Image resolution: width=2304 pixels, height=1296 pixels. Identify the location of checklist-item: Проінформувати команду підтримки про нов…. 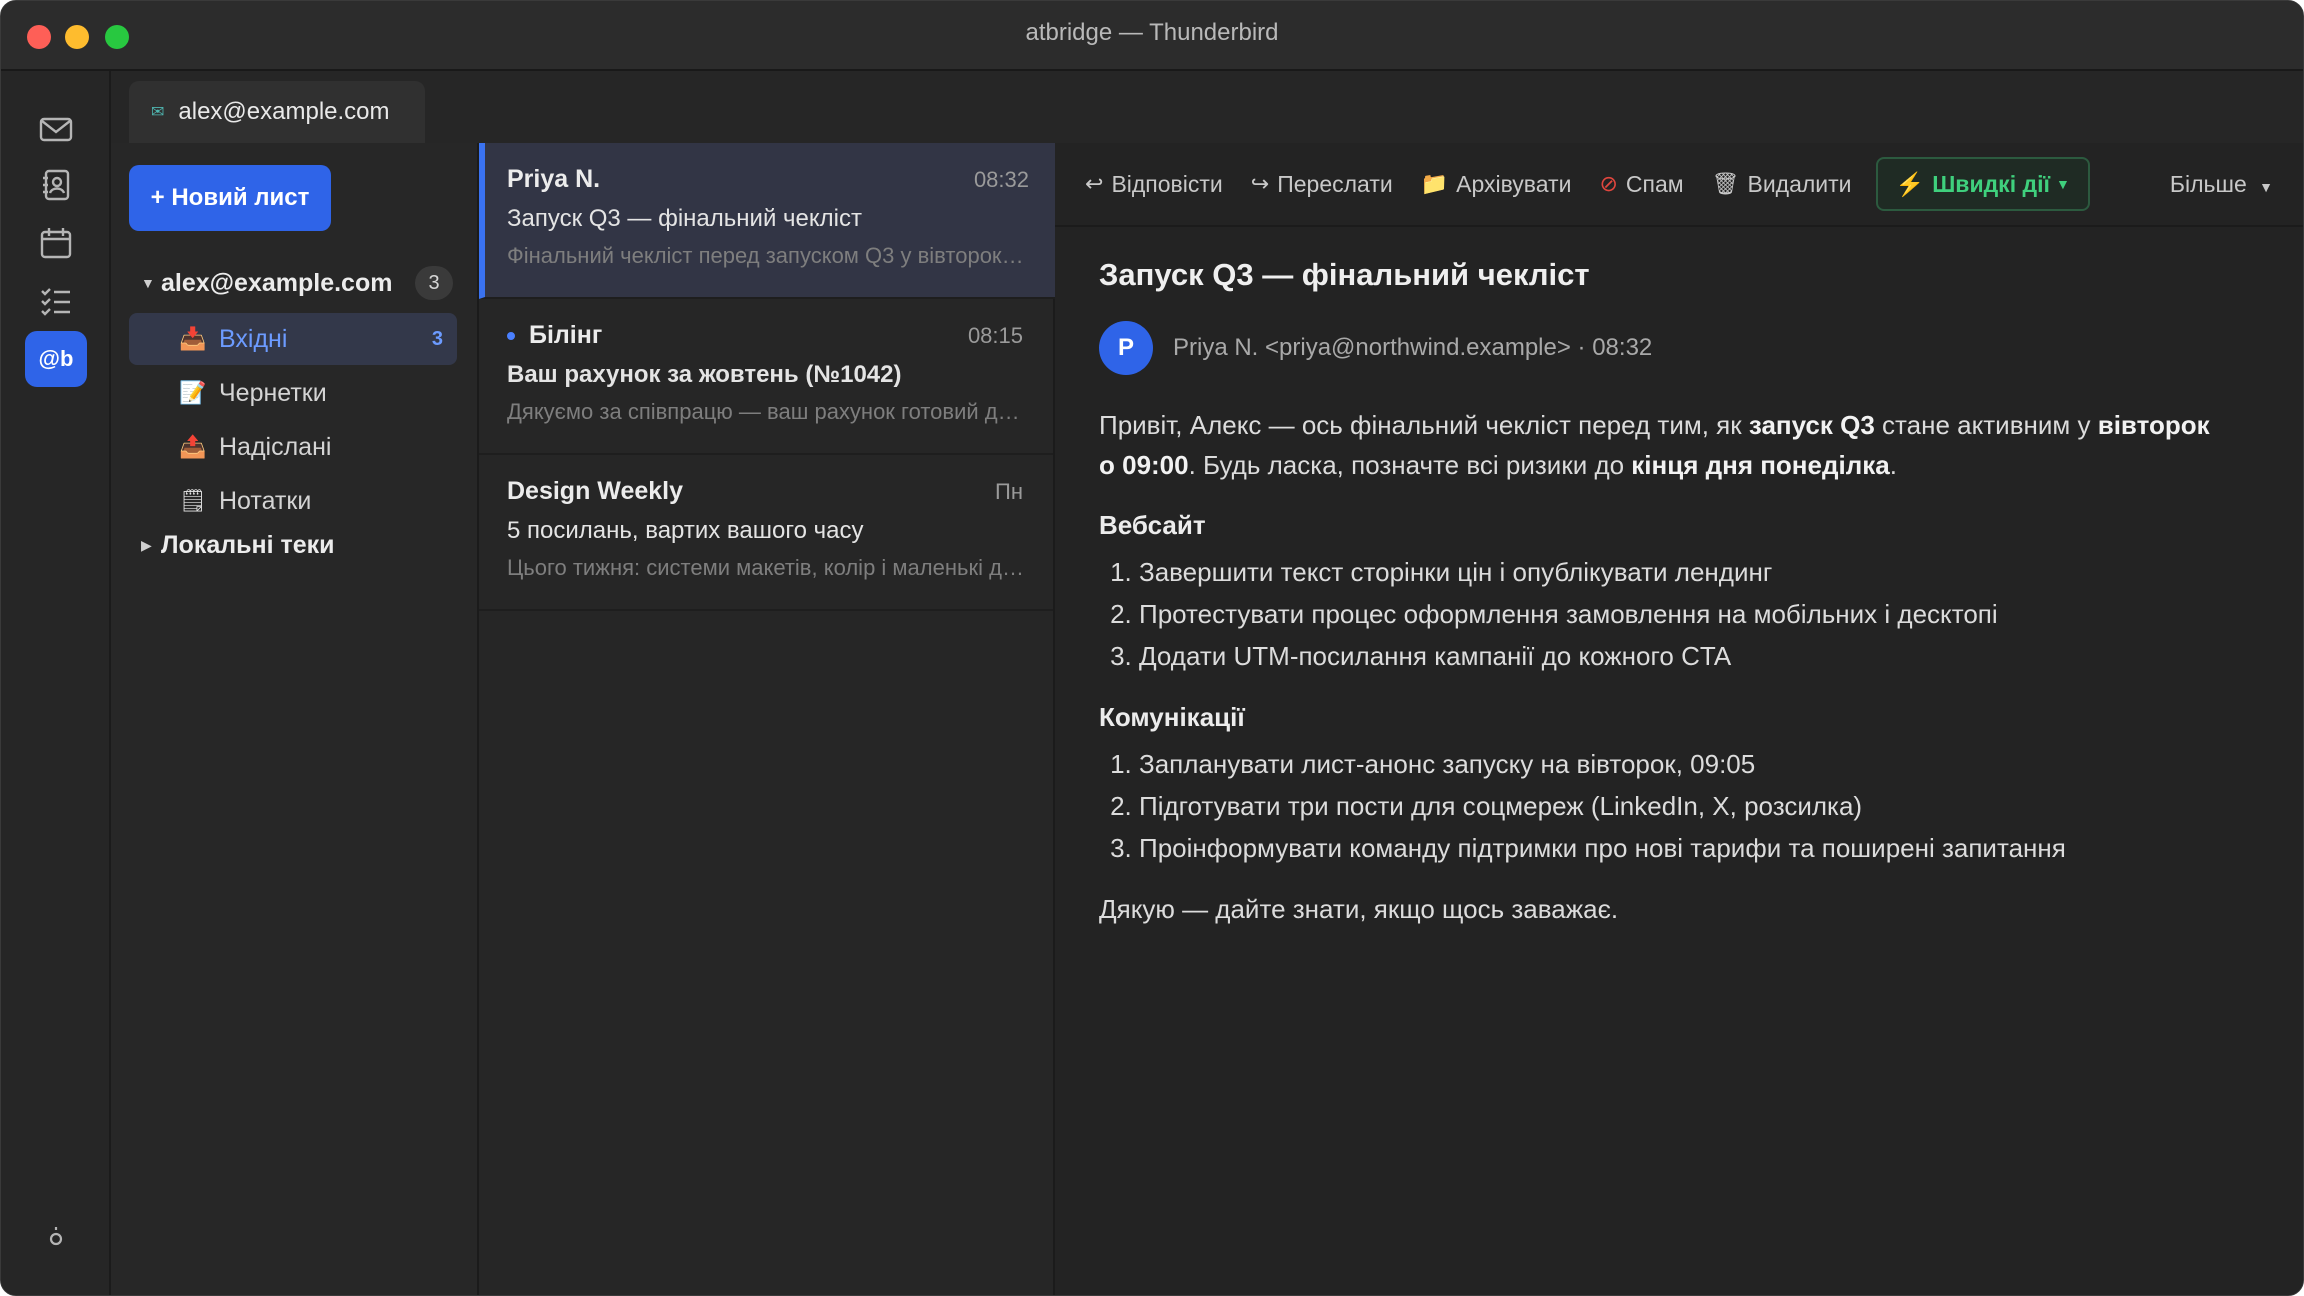
(1684, 848).